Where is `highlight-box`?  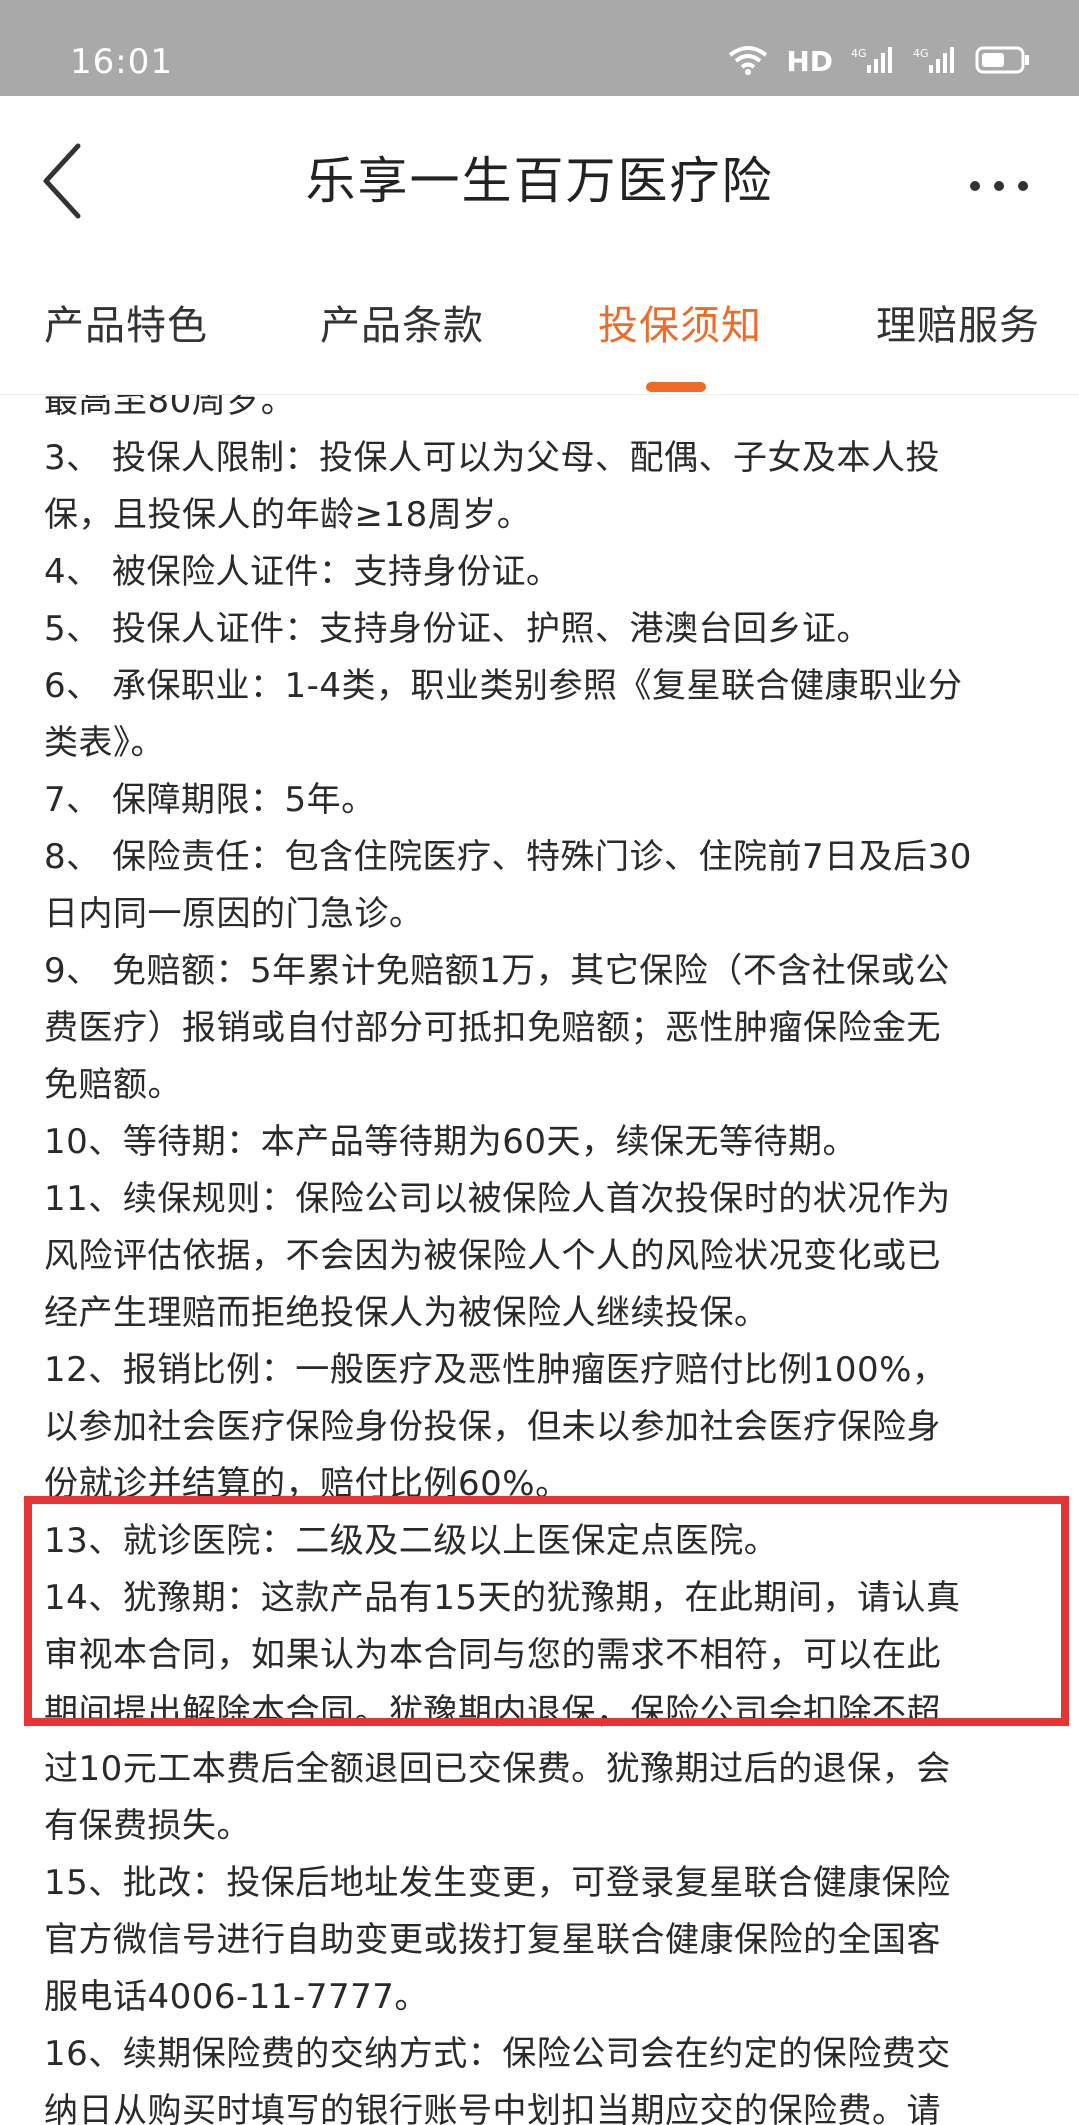 highlight-box is located at coordinates (546, 1611).